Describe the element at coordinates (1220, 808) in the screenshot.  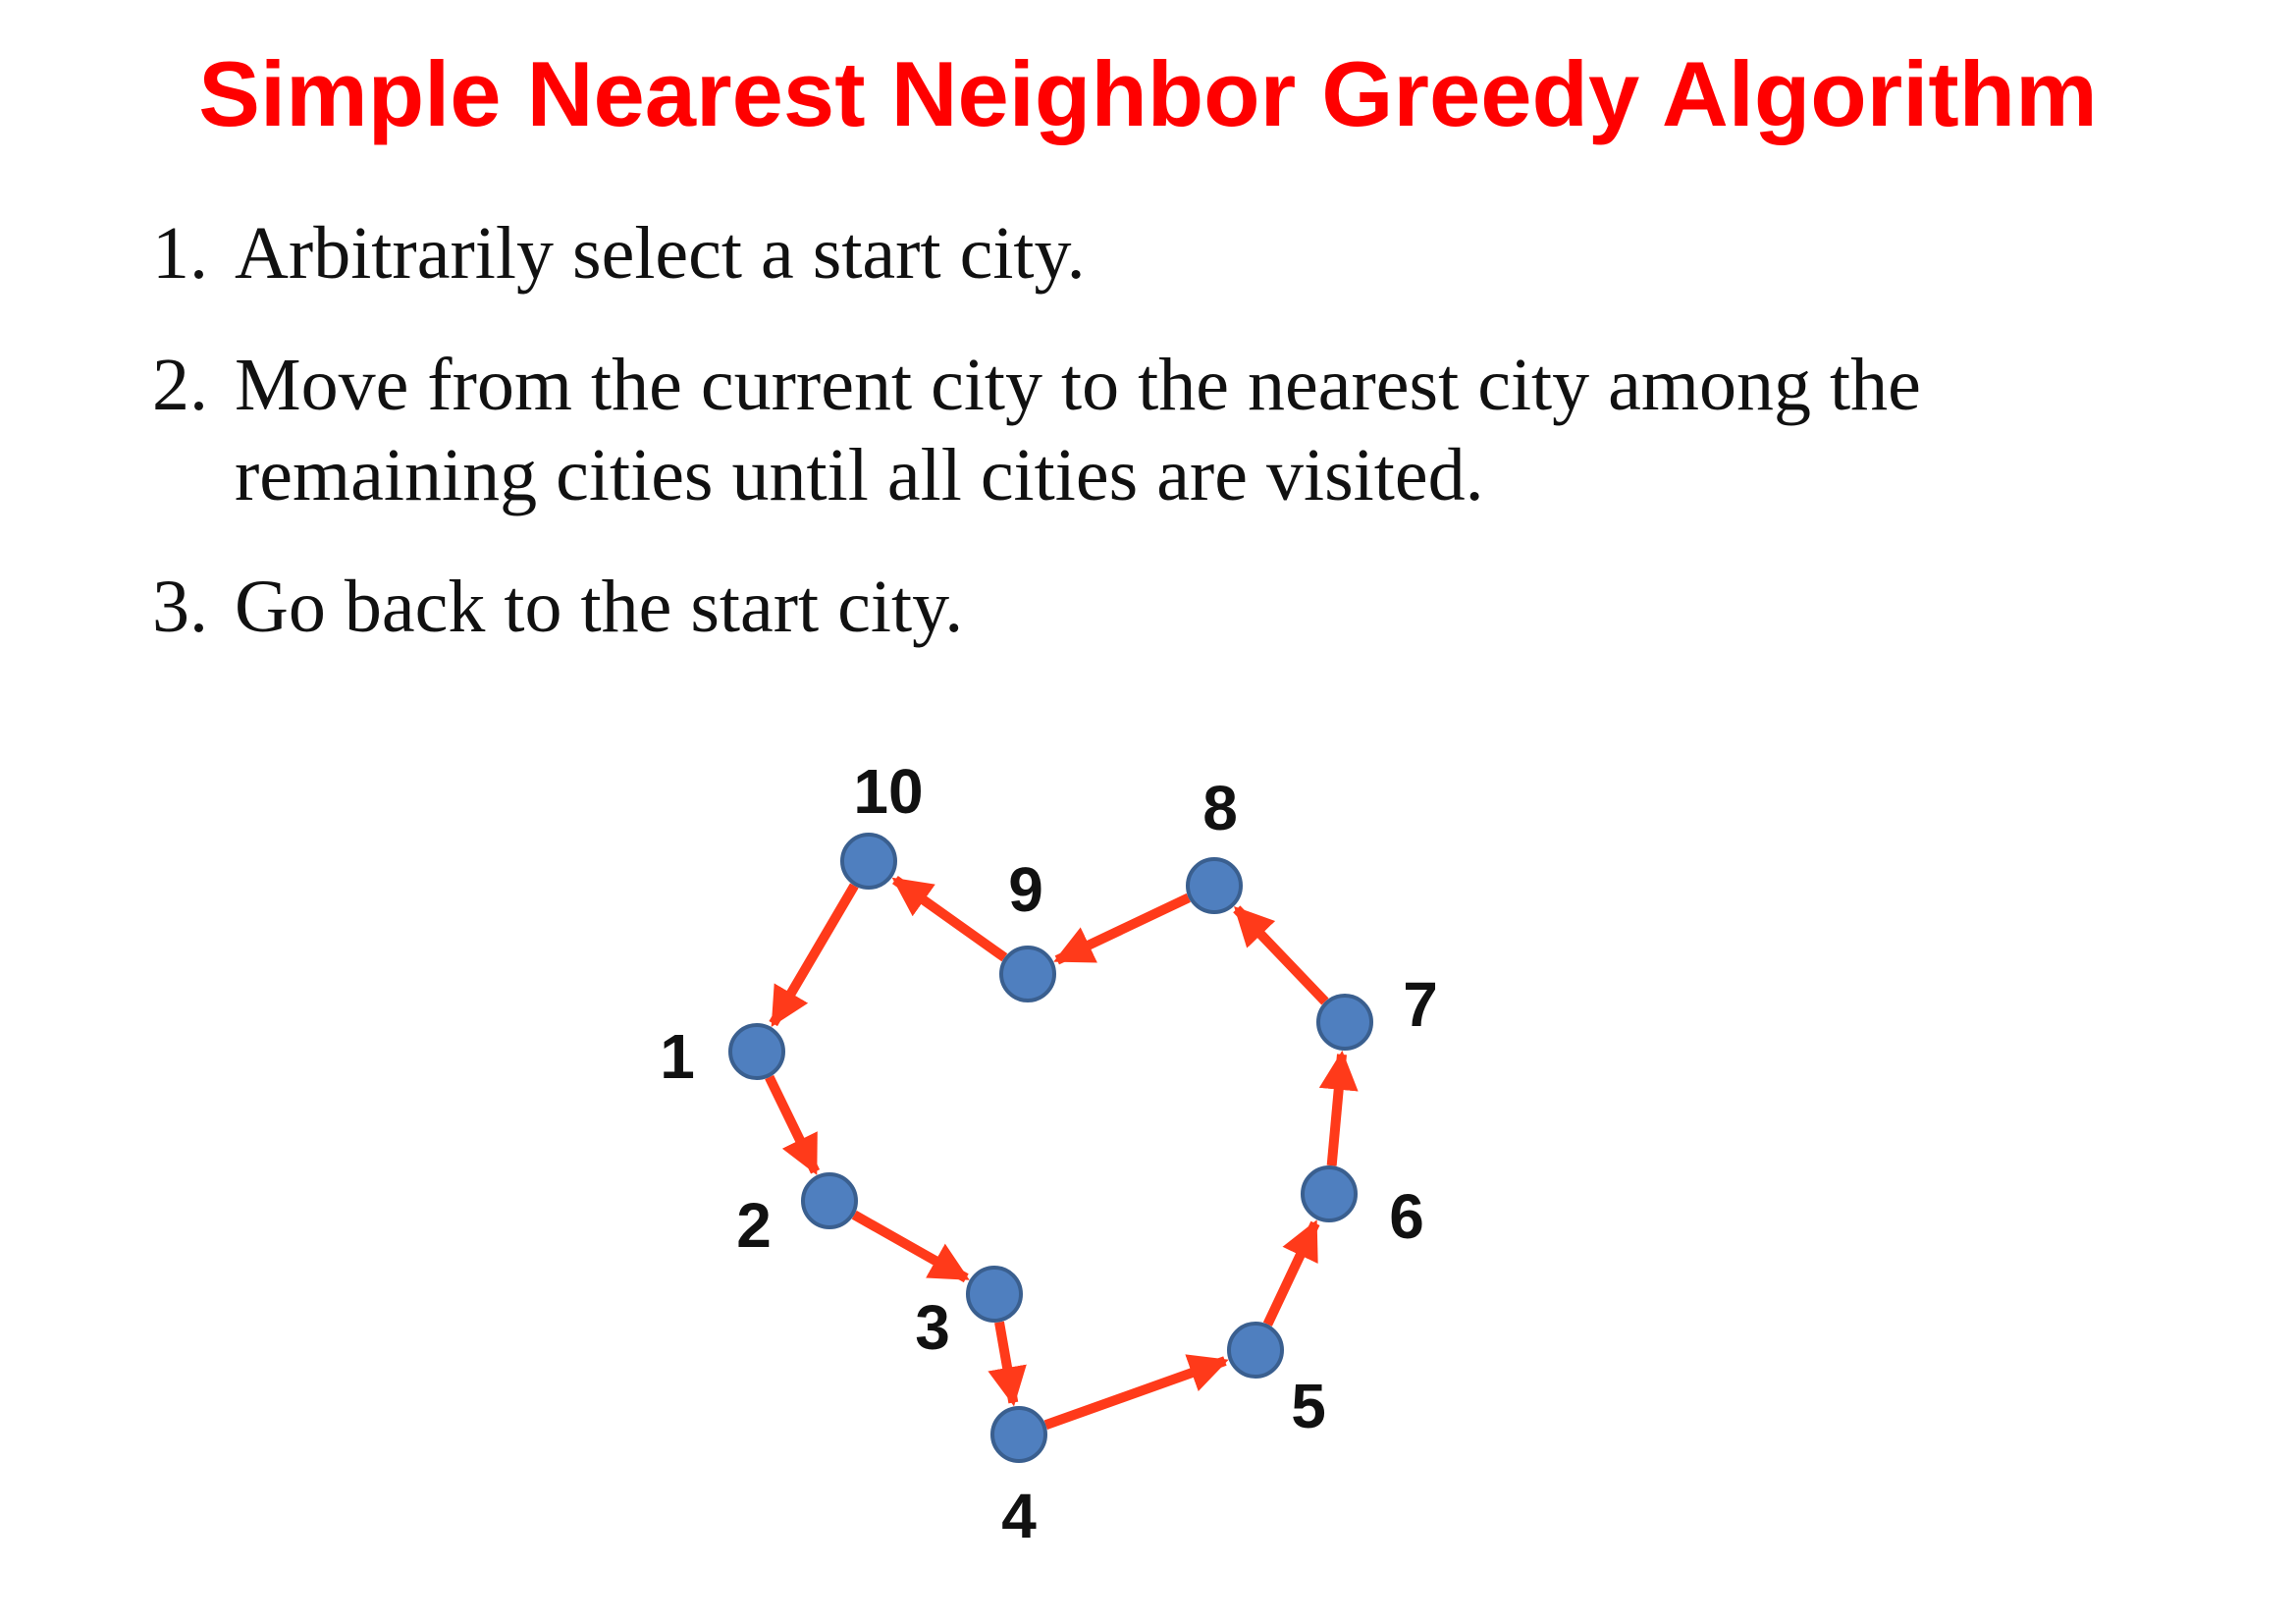
I see `city-label-8: 8` at that location.